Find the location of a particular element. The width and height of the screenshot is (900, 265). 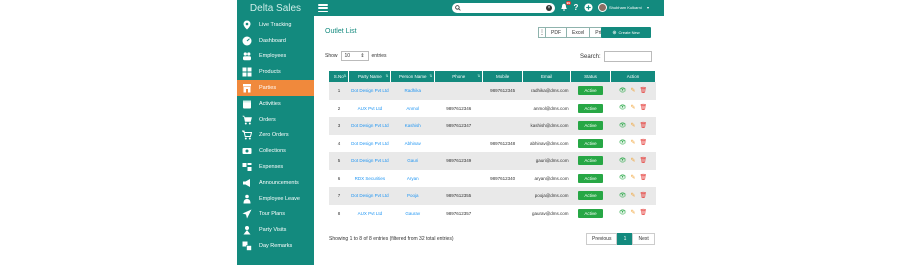

cell-person-name: Pooja is located at coordinates (413, 196).